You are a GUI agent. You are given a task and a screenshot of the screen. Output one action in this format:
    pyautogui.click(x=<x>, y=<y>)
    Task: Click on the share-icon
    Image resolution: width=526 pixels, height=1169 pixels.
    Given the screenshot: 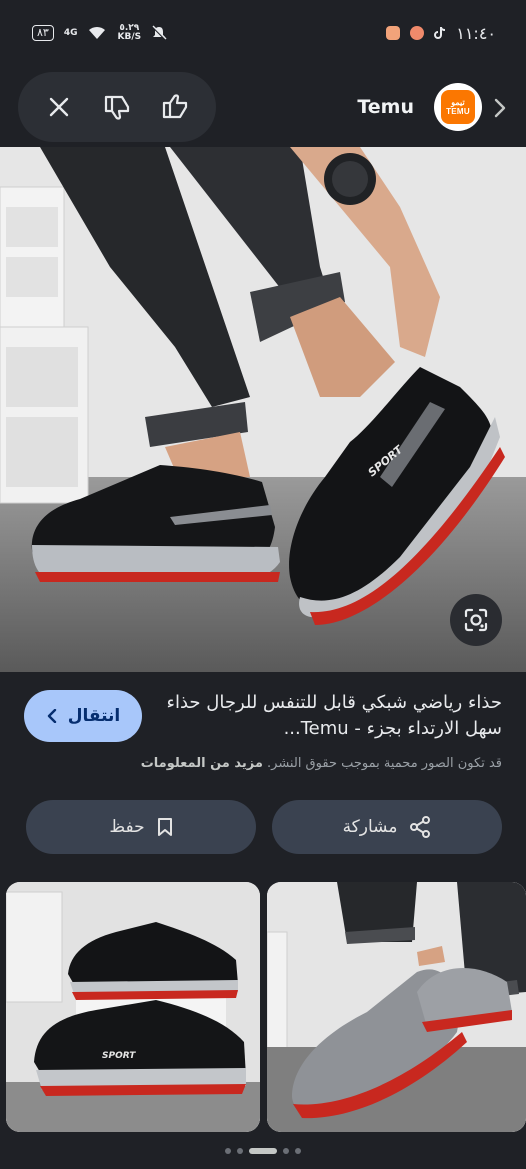 What is the action you would take?
    pyautogui.click(x=420, y=827)
    